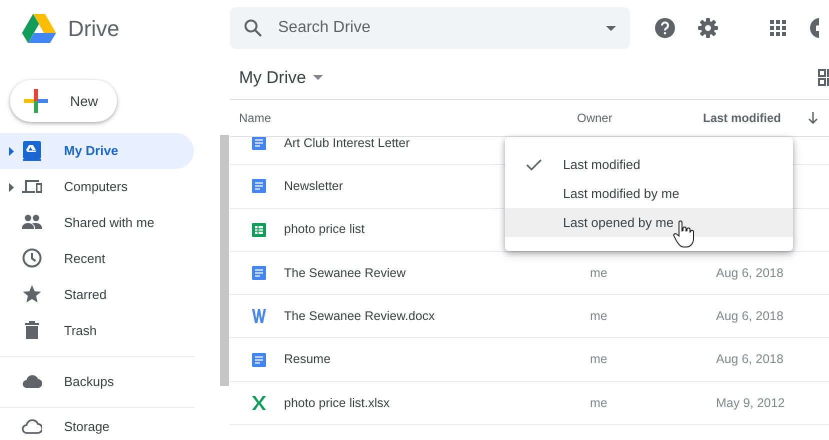  I want to click on sort-arrow-icon, so click(813, 118).